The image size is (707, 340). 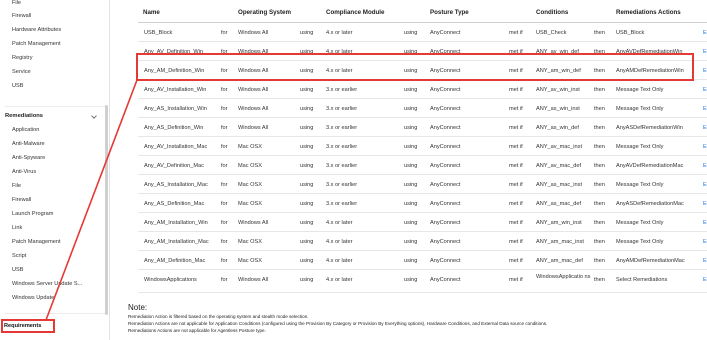 I want to click on sidebar-item-patch-management-remediation: Patch Management, so click(x=36, y=242).